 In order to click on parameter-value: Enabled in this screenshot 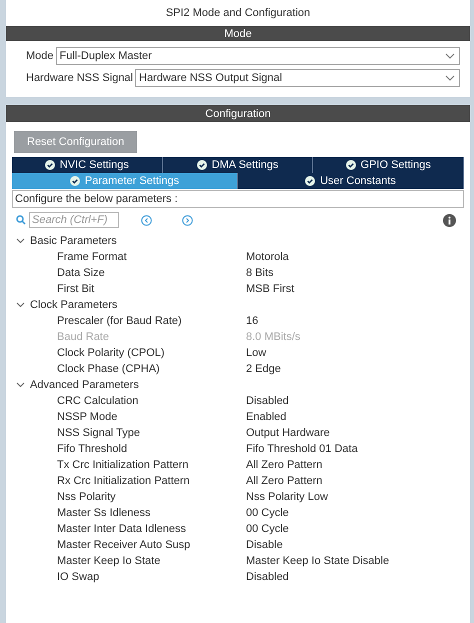, I will do `click(266, 417)`.